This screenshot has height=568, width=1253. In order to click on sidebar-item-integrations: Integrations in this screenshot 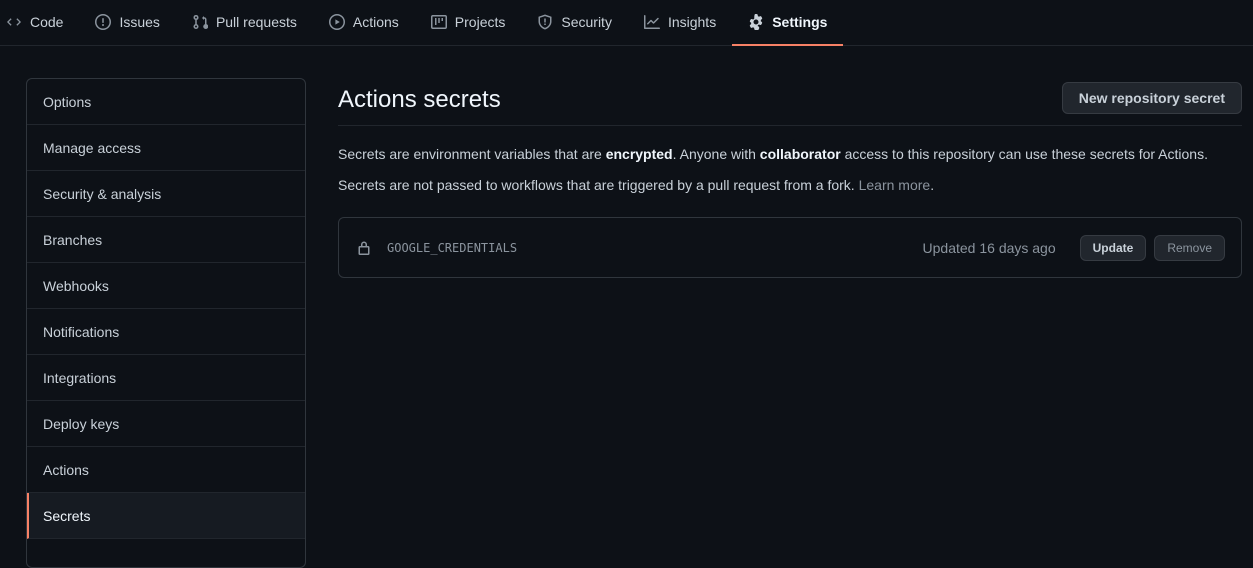, I will do `click(166, 378)`.